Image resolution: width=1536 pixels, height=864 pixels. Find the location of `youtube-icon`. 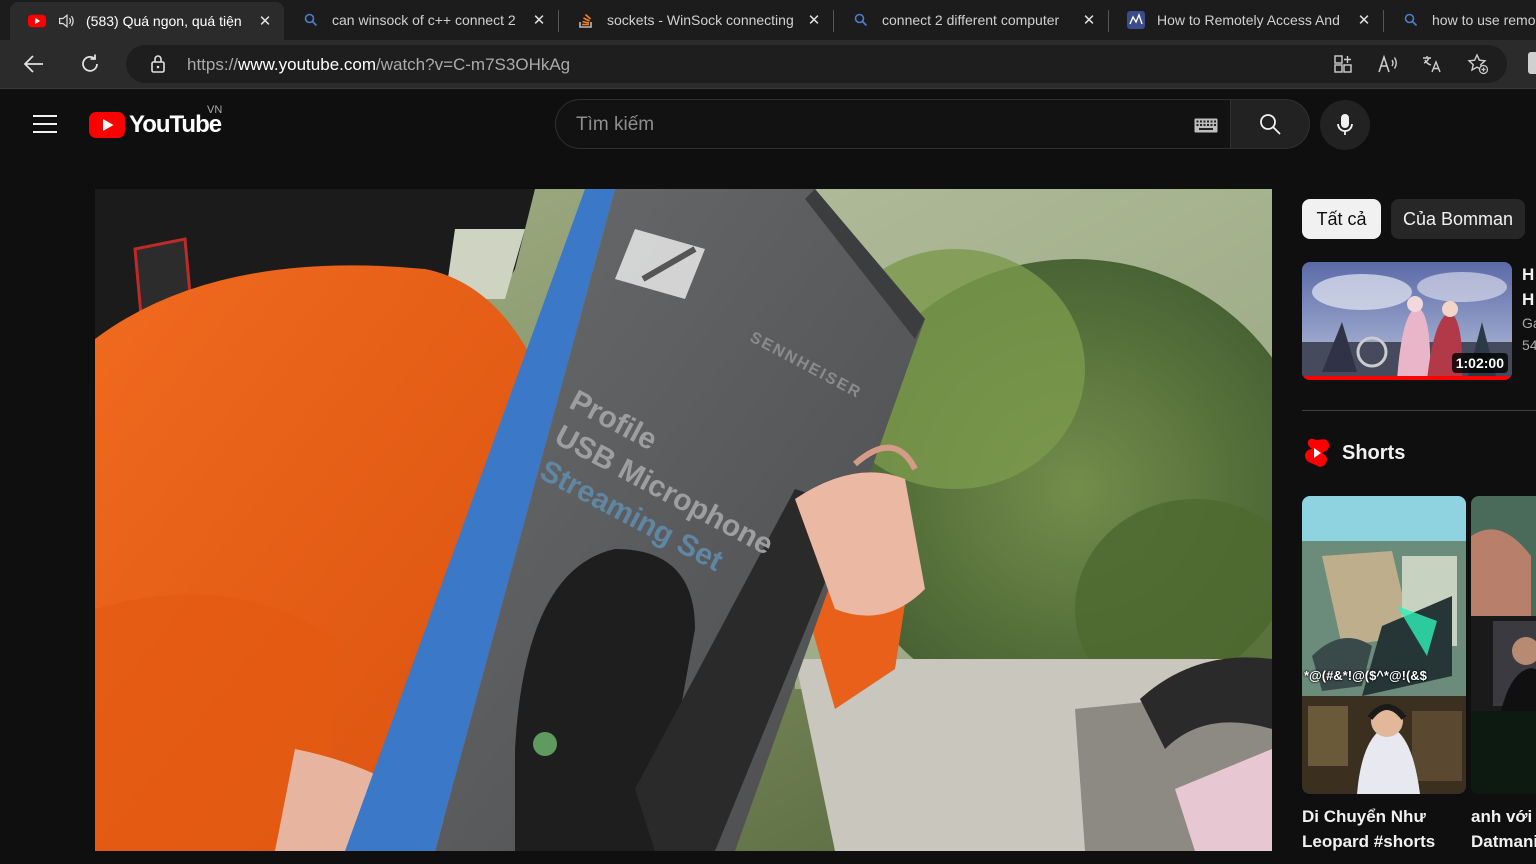

youtube-icon is located at coordinates (37, 21).